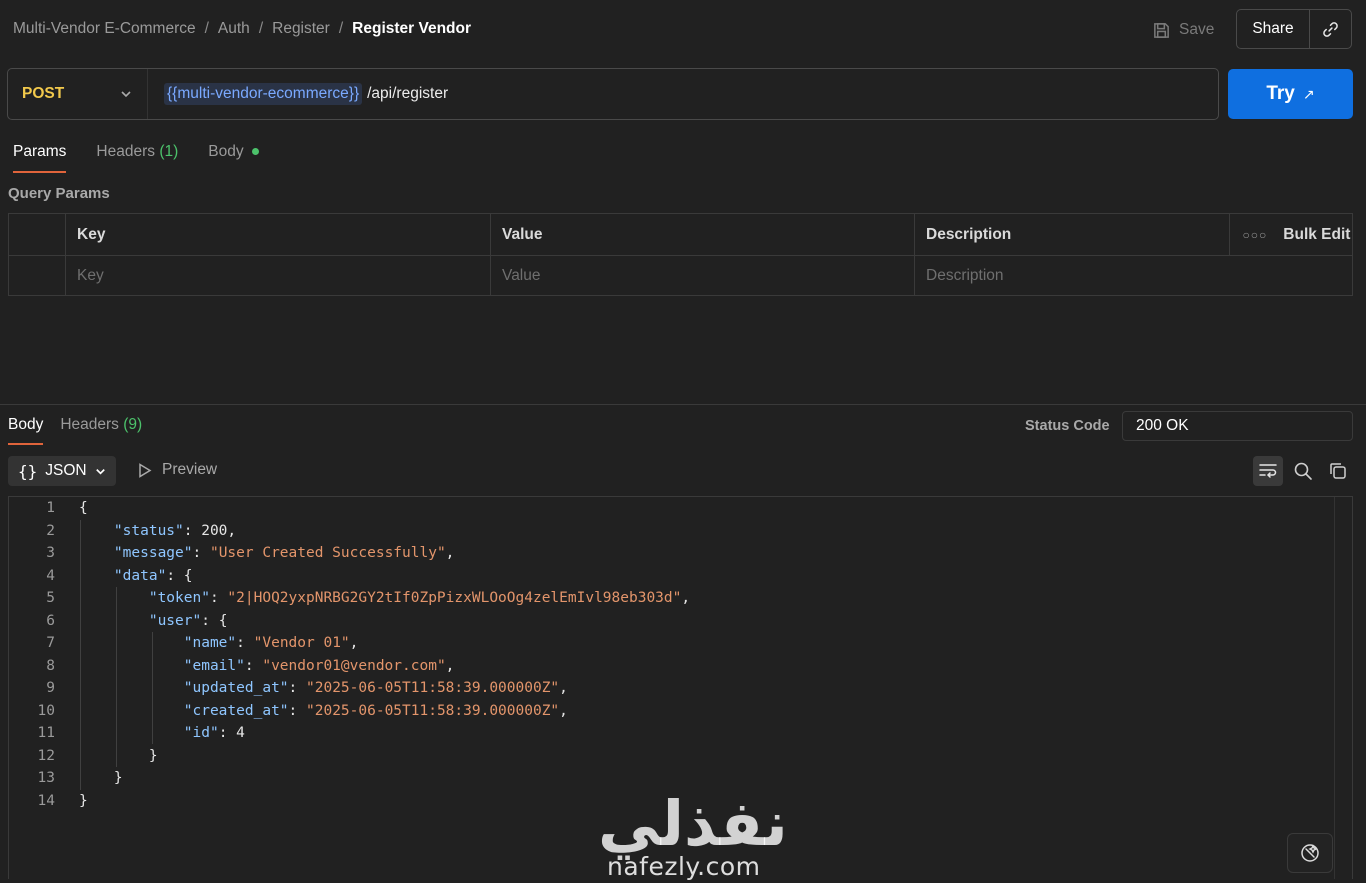 The width and height of the screenshot is (1366, 883). I want to click on code-text: "name": "Vendor 01",, so click(271, 643).